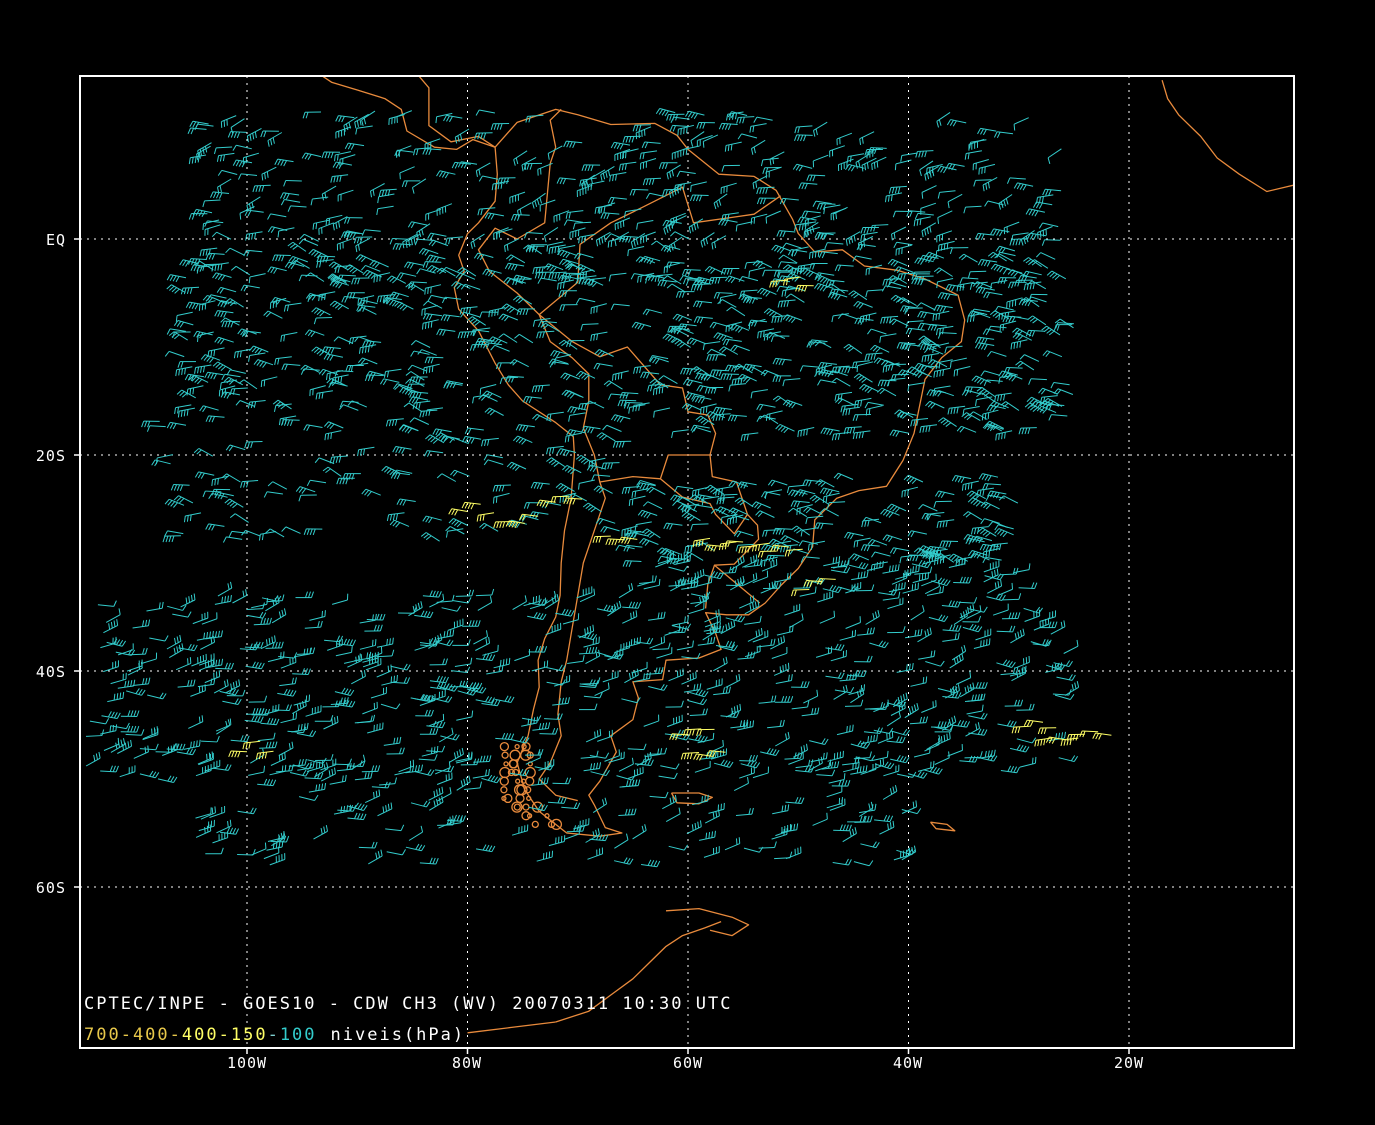  What do you see at coordinates (247, 1063) in the screenshot?
I see `lon-label-100w: 100W` at bounding box center [247, 1063].